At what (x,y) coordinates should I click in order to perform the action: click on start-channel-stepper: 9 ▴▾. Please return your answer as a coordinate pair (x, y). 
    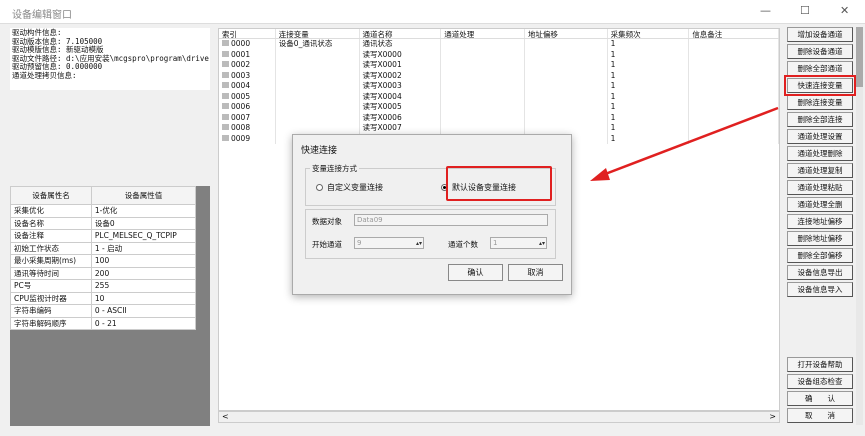
    Looking at the image, I should click on (389, 243).